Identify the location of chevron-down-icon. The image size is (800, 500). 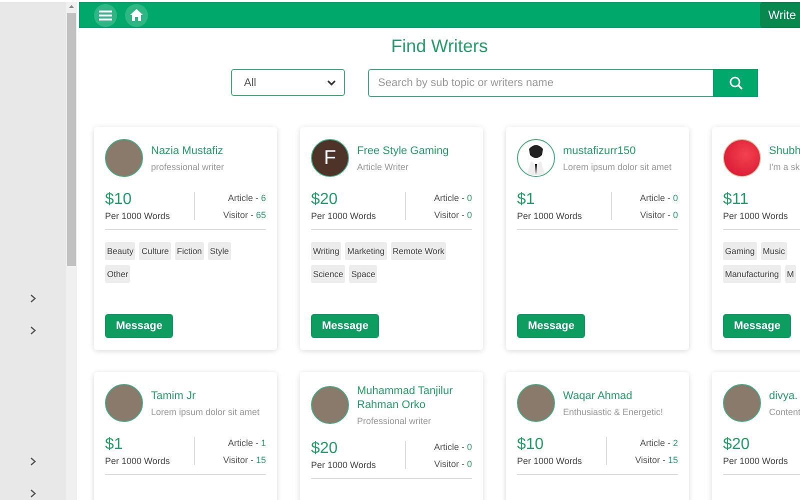
(331, 83).